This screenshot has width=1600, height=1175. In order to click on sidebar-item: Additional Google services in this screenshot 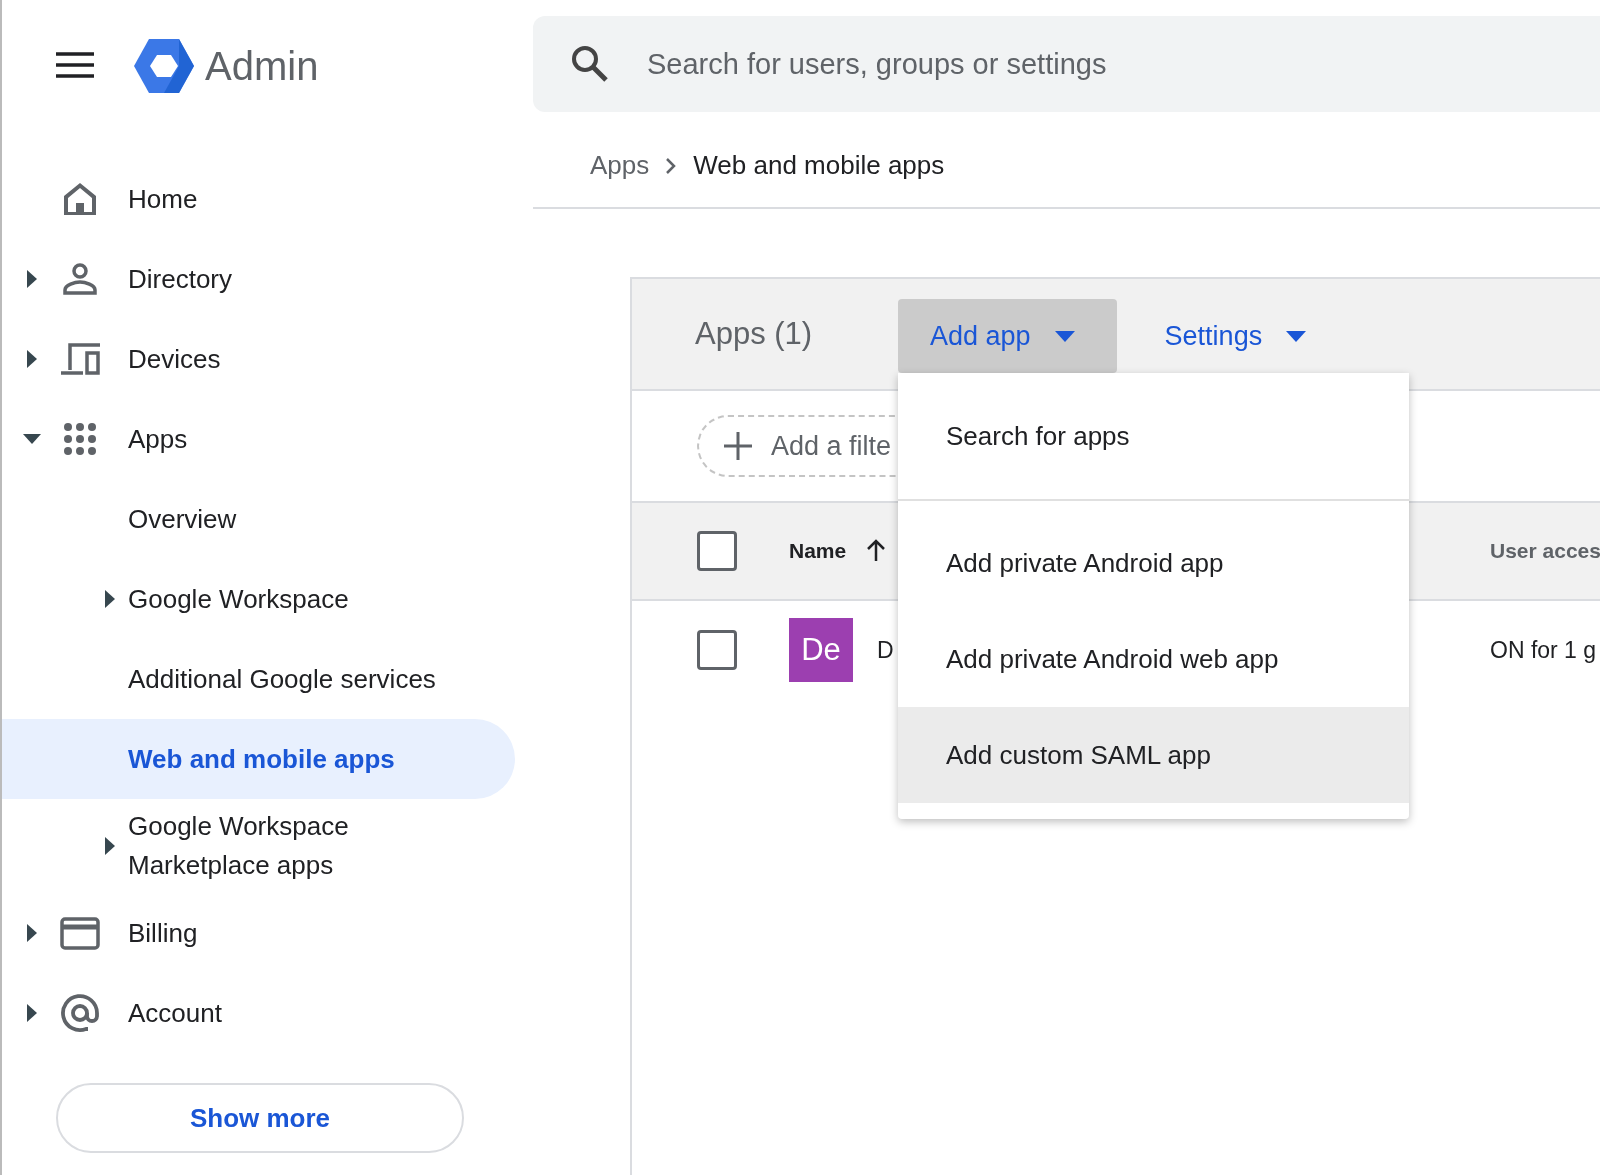, I will do `click(258, 679)`.